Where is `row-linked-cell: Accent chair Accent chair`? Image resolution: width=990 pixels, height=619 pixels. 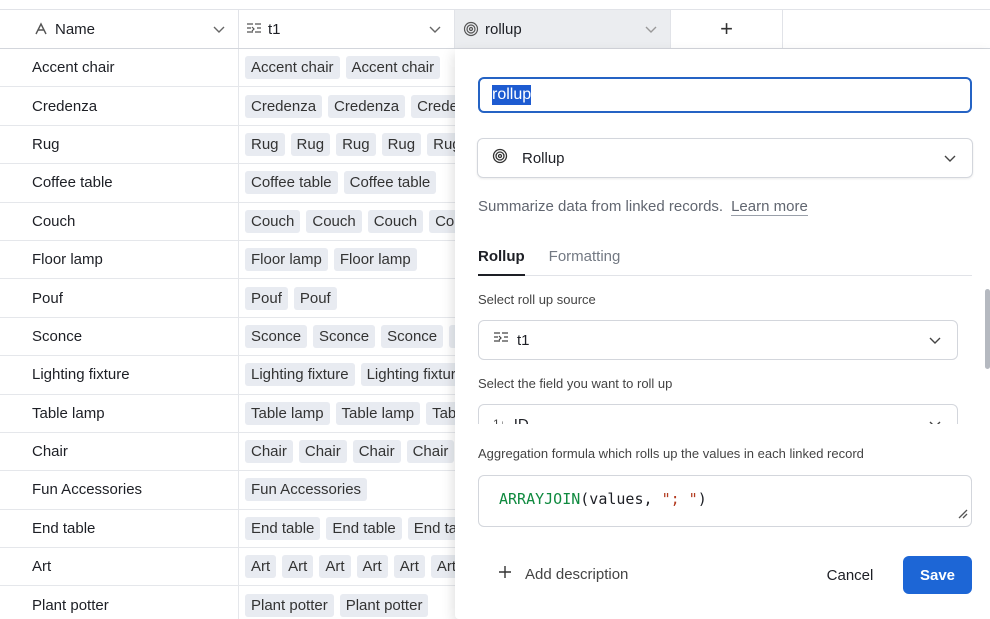
row-linked-cell: Accent chair Accent chair is located at coordinates (347, 67).